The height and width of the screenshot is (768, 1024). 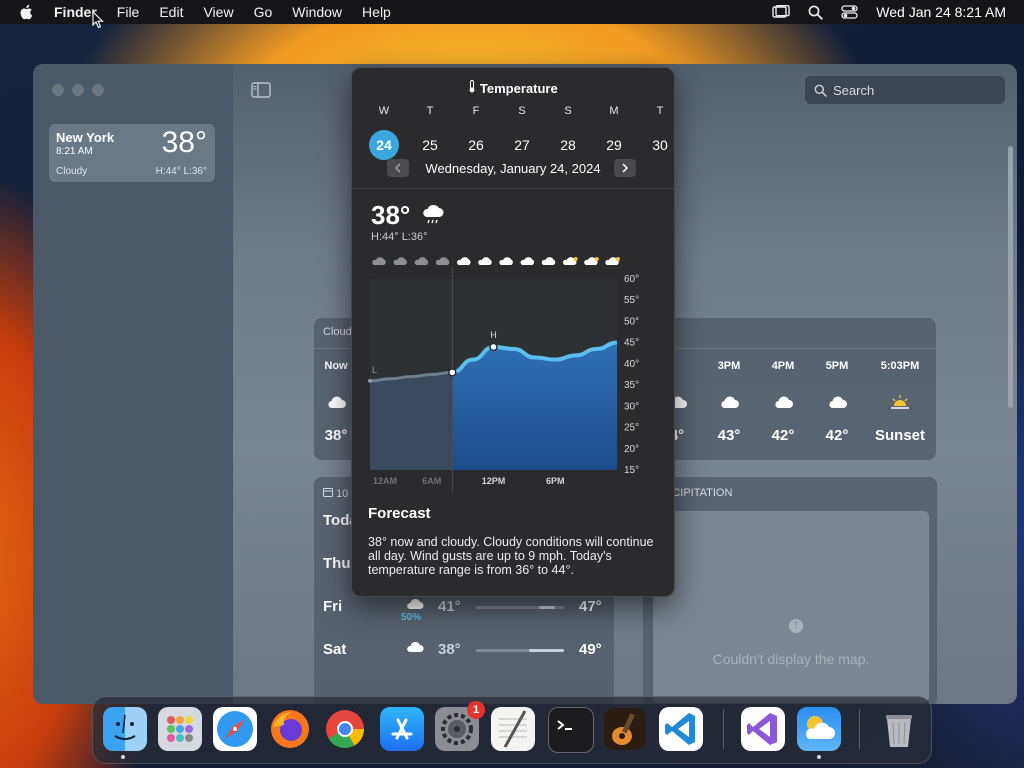 What do you see at coordinates (345, 729) in the screenshot?
I see `chrome-icon` at bounding box center [345, 729].